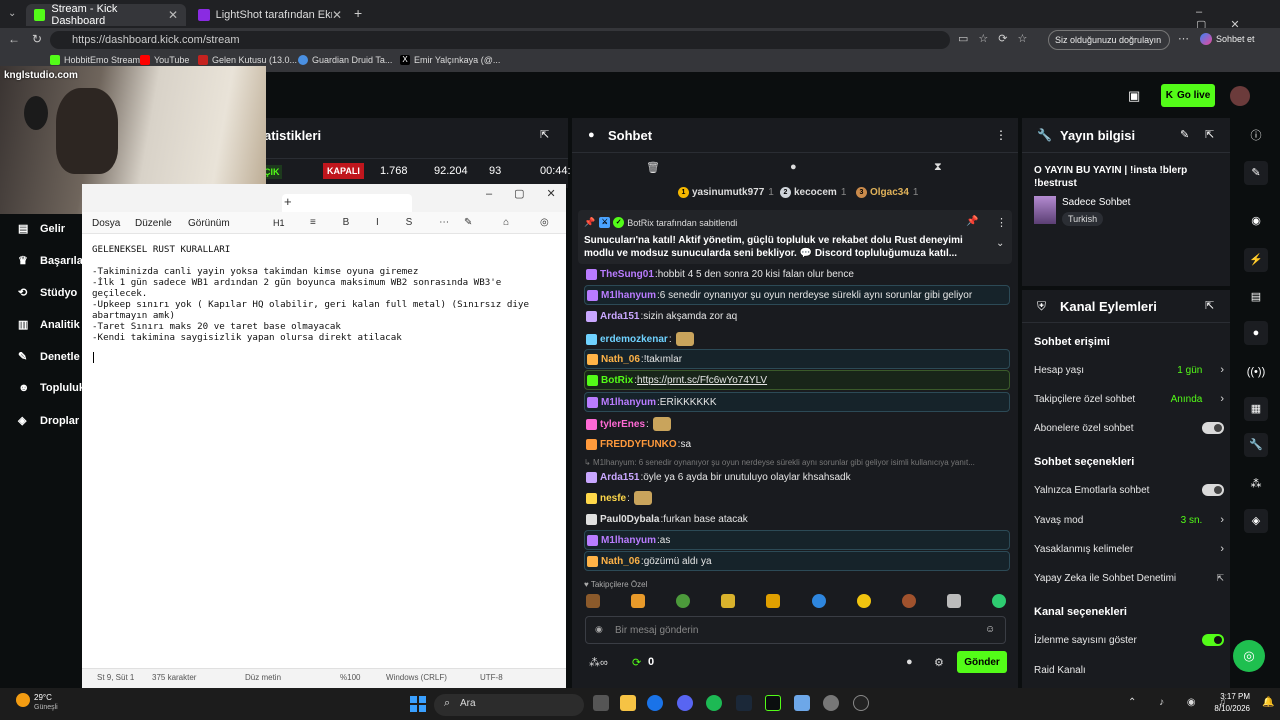 The height and width of the screenshot is (720, 1280). I want to click on chat-message: Paul0Dybala: furkan base atacak, so click(797, 519).